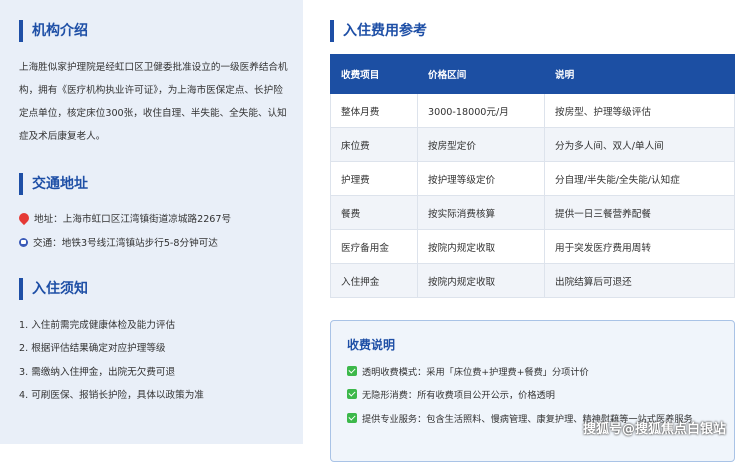 This screenshot has height=462, width=740. I want to click on table-row: 床位费 按房型定价 分为多人间、双人/单人间, so click(532, 144).